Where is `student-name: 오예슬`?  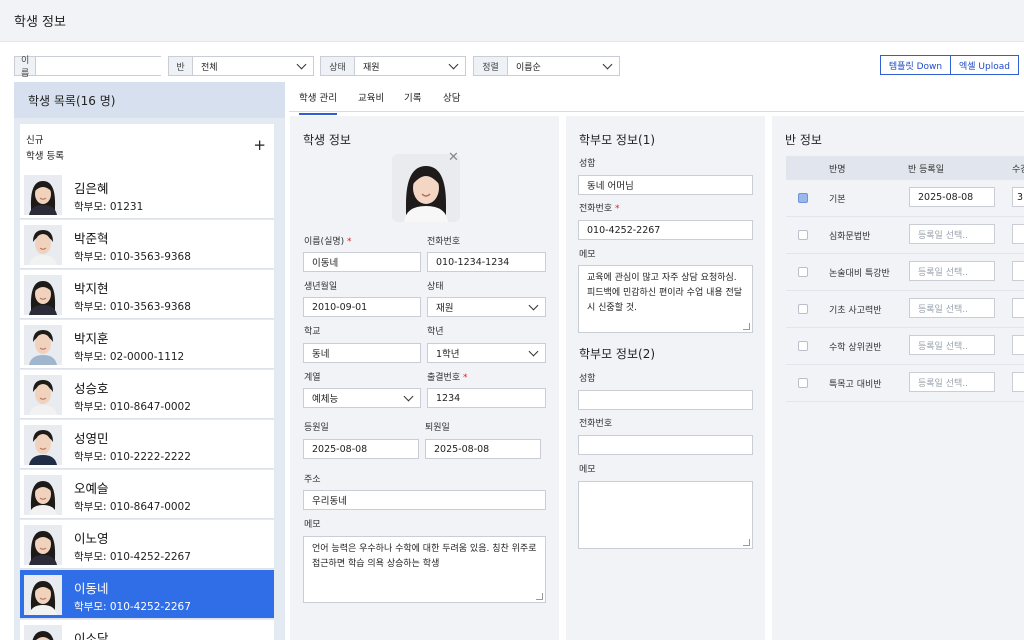 student-name: 오예슬 is located at coordinates (91, 488).